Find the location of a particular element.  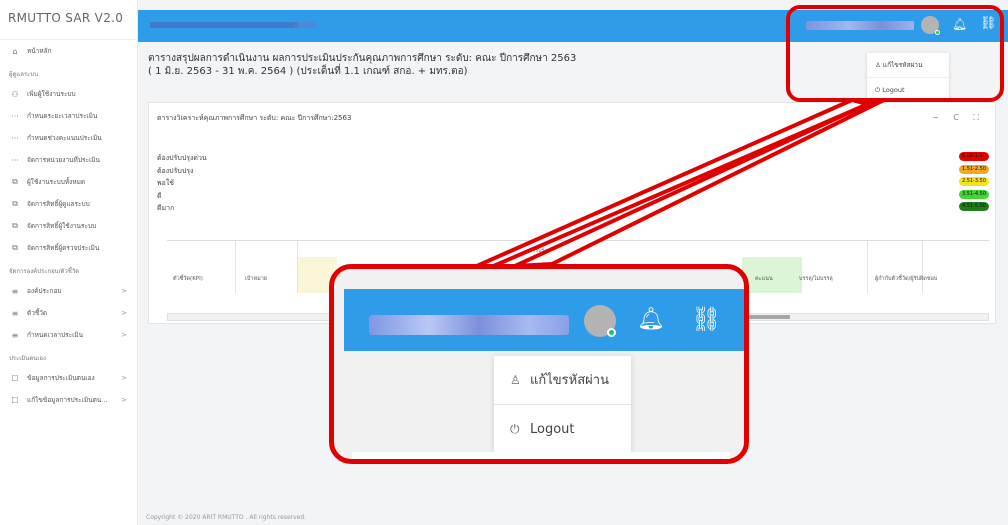

sidebar-section-header: ผู้ดูแลระบบ is located at coordinates (24, 74).